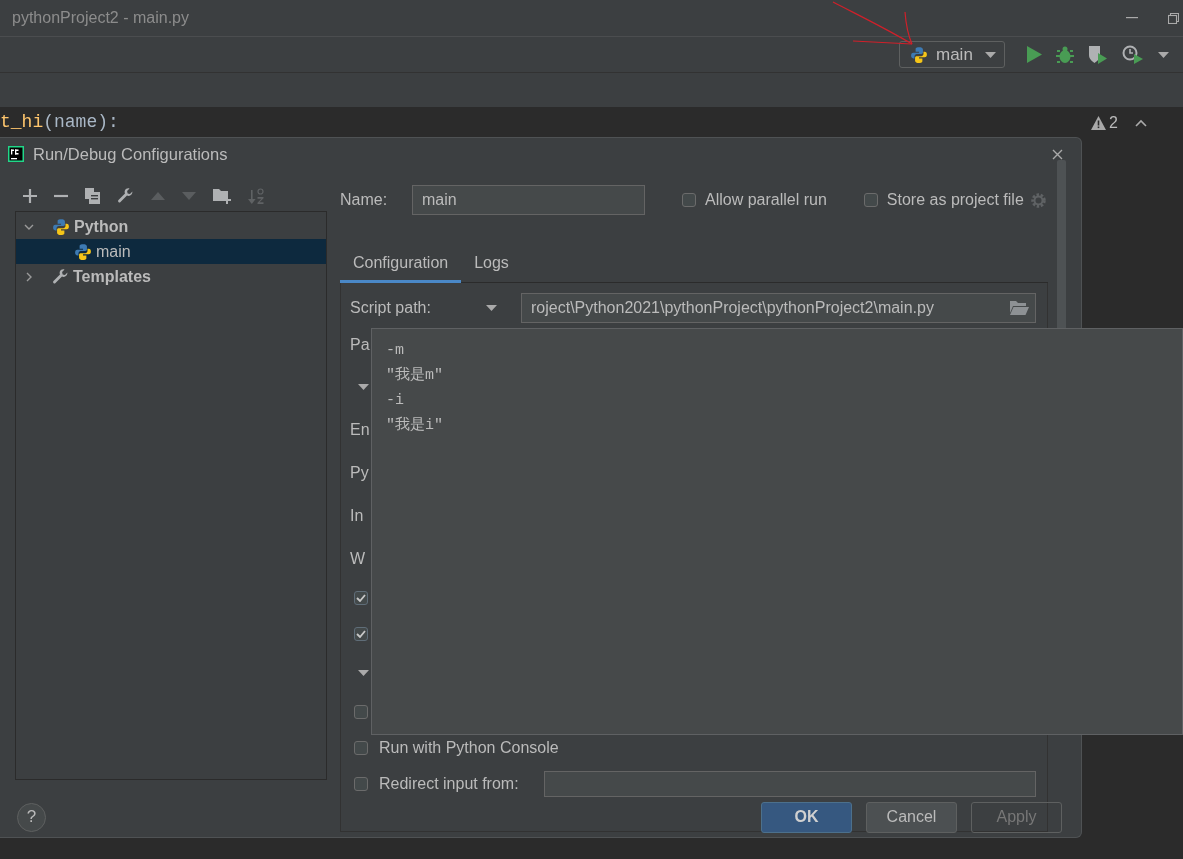 The height and width of the screenshot is (859, 1183). I want to click on dialog-title: Run/Debug Configurations, so click(131, 154).